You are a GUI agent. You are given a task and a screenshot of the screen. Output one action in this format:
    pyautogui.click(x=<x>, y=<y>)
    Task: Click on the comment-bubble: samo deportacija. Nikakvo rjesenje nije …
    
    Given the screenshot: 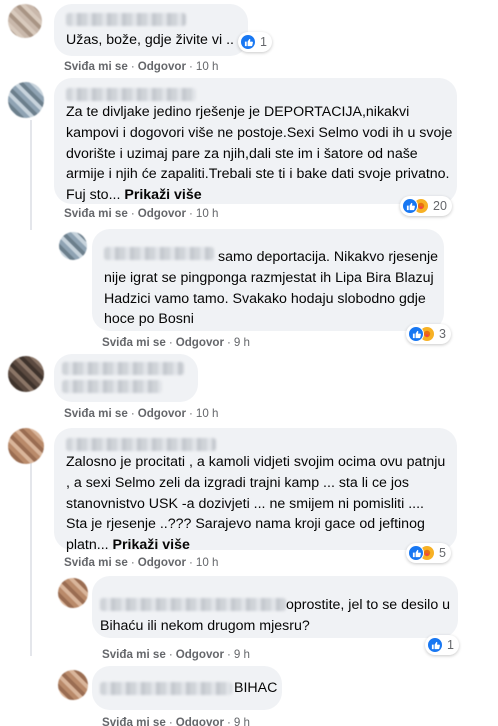 What is the action you would take?
    pyautogui.click(x=268, y=280)
    